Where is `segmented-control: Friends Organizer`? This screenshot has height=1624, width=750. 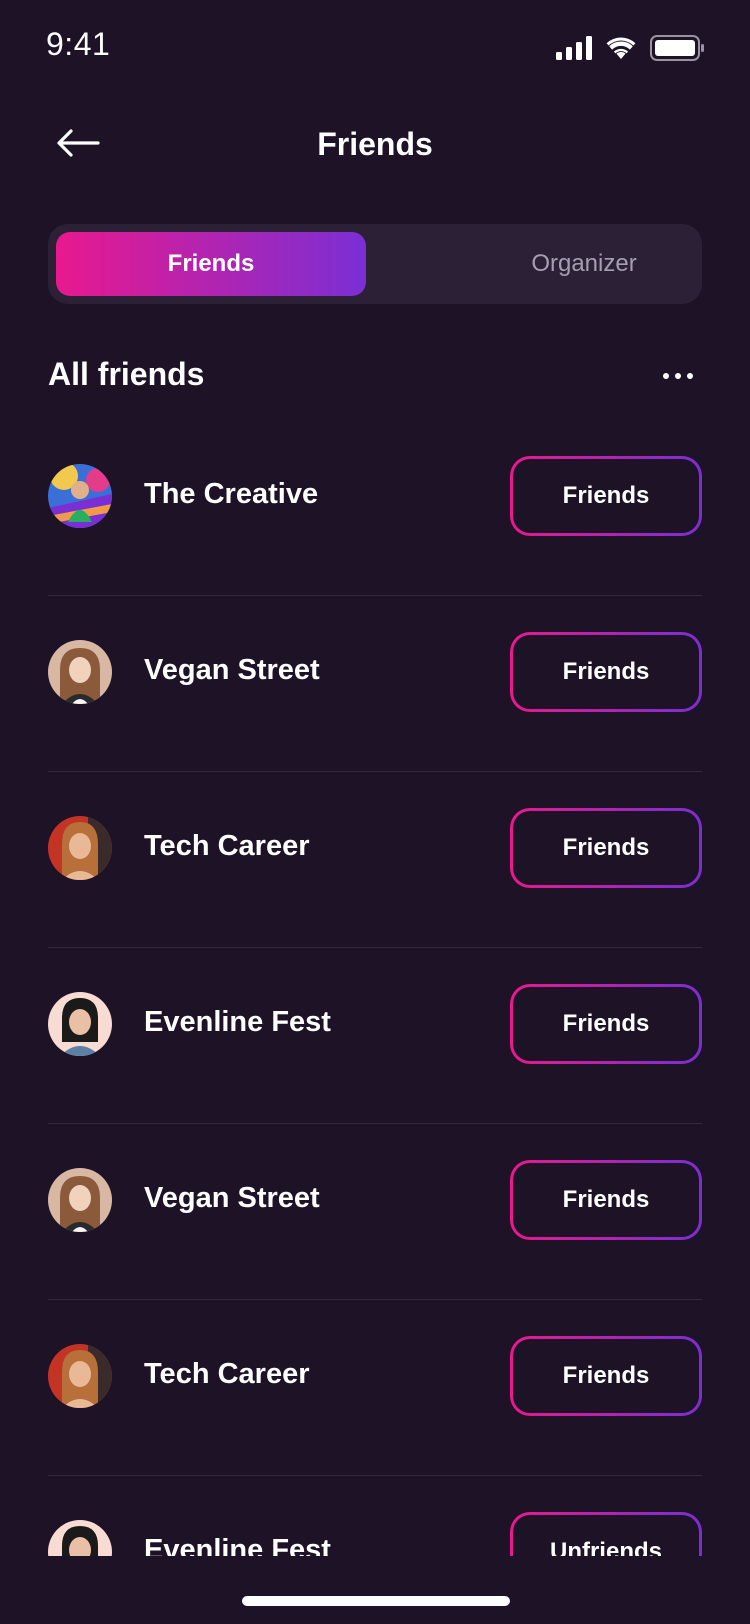 segmented-control: Friends Organizer is located at coordinates (375, 264).